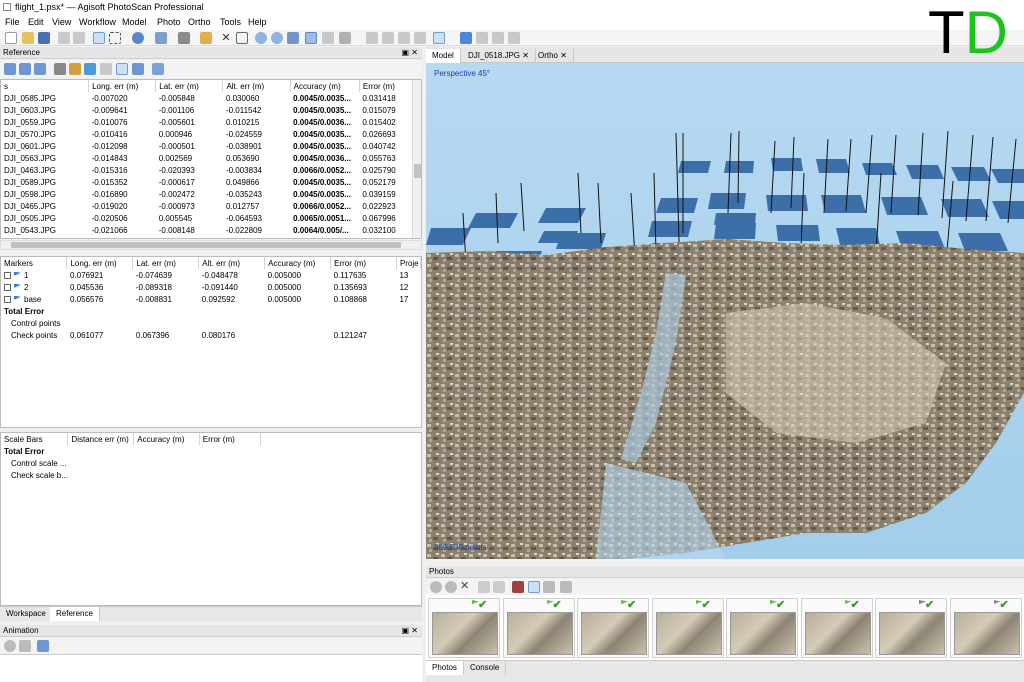 This screenshot has height=682, width=1024. Describe the element at coordinates (34, 263) in the screenshot. I see `col-header-markers: Markers` at that location.